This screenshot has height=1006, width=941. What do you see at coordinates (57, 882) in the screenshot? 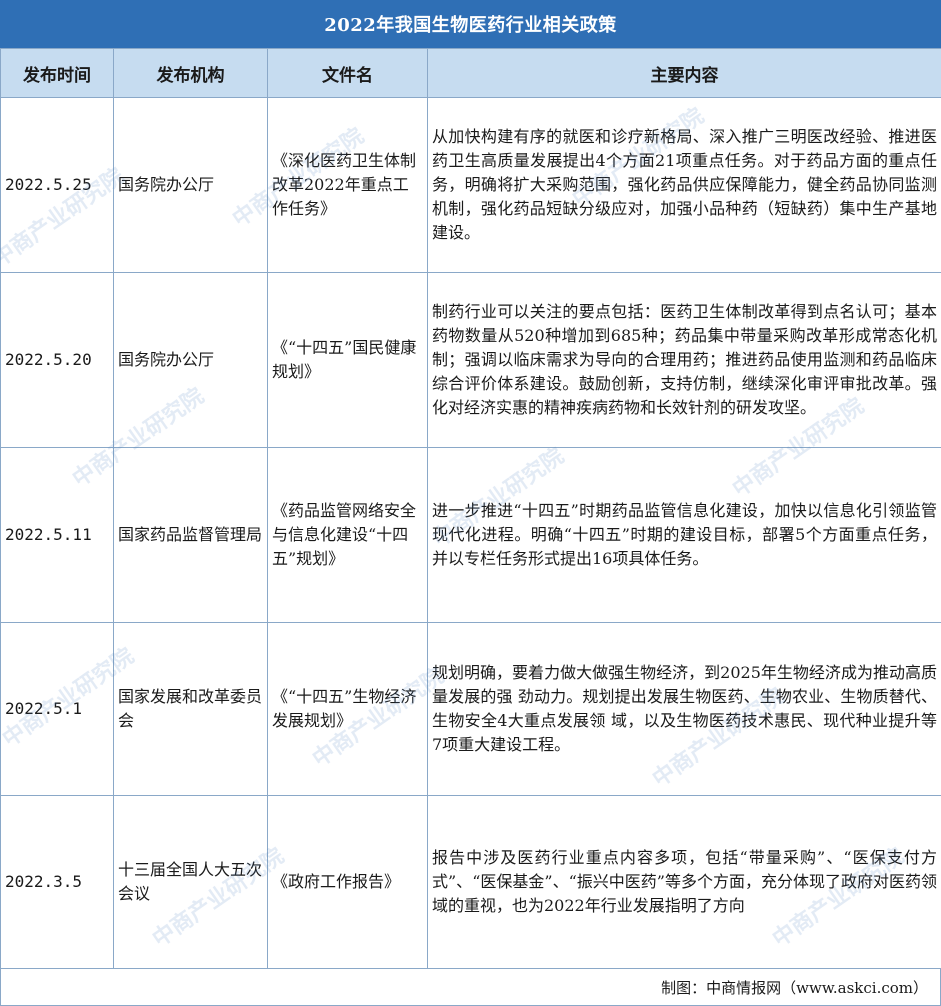
I see `cell-date: 2022.3.5` at bounding box center [57, 882].